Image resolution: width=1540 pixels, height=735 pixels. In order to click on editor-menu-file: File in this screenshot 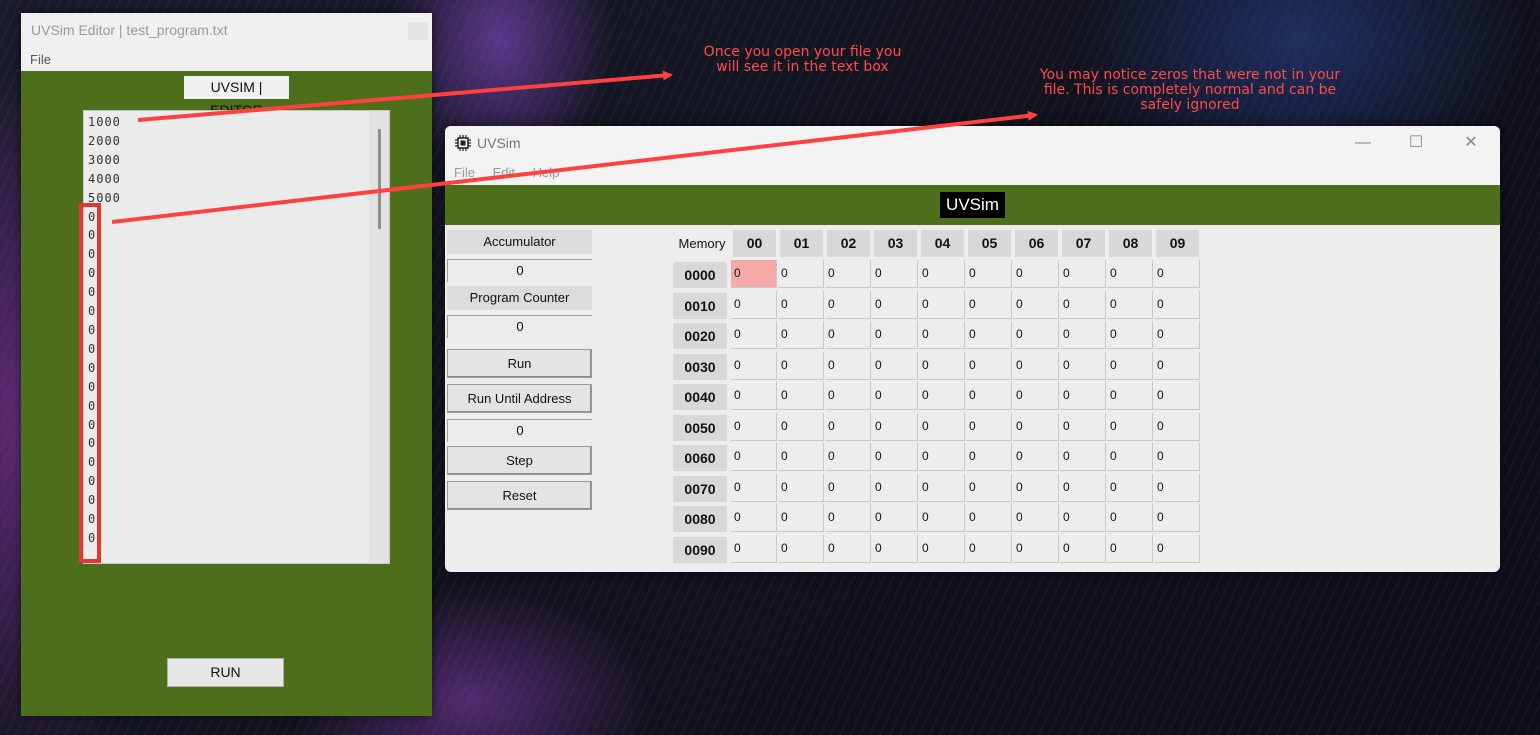, I will do `click(40, 59)`.